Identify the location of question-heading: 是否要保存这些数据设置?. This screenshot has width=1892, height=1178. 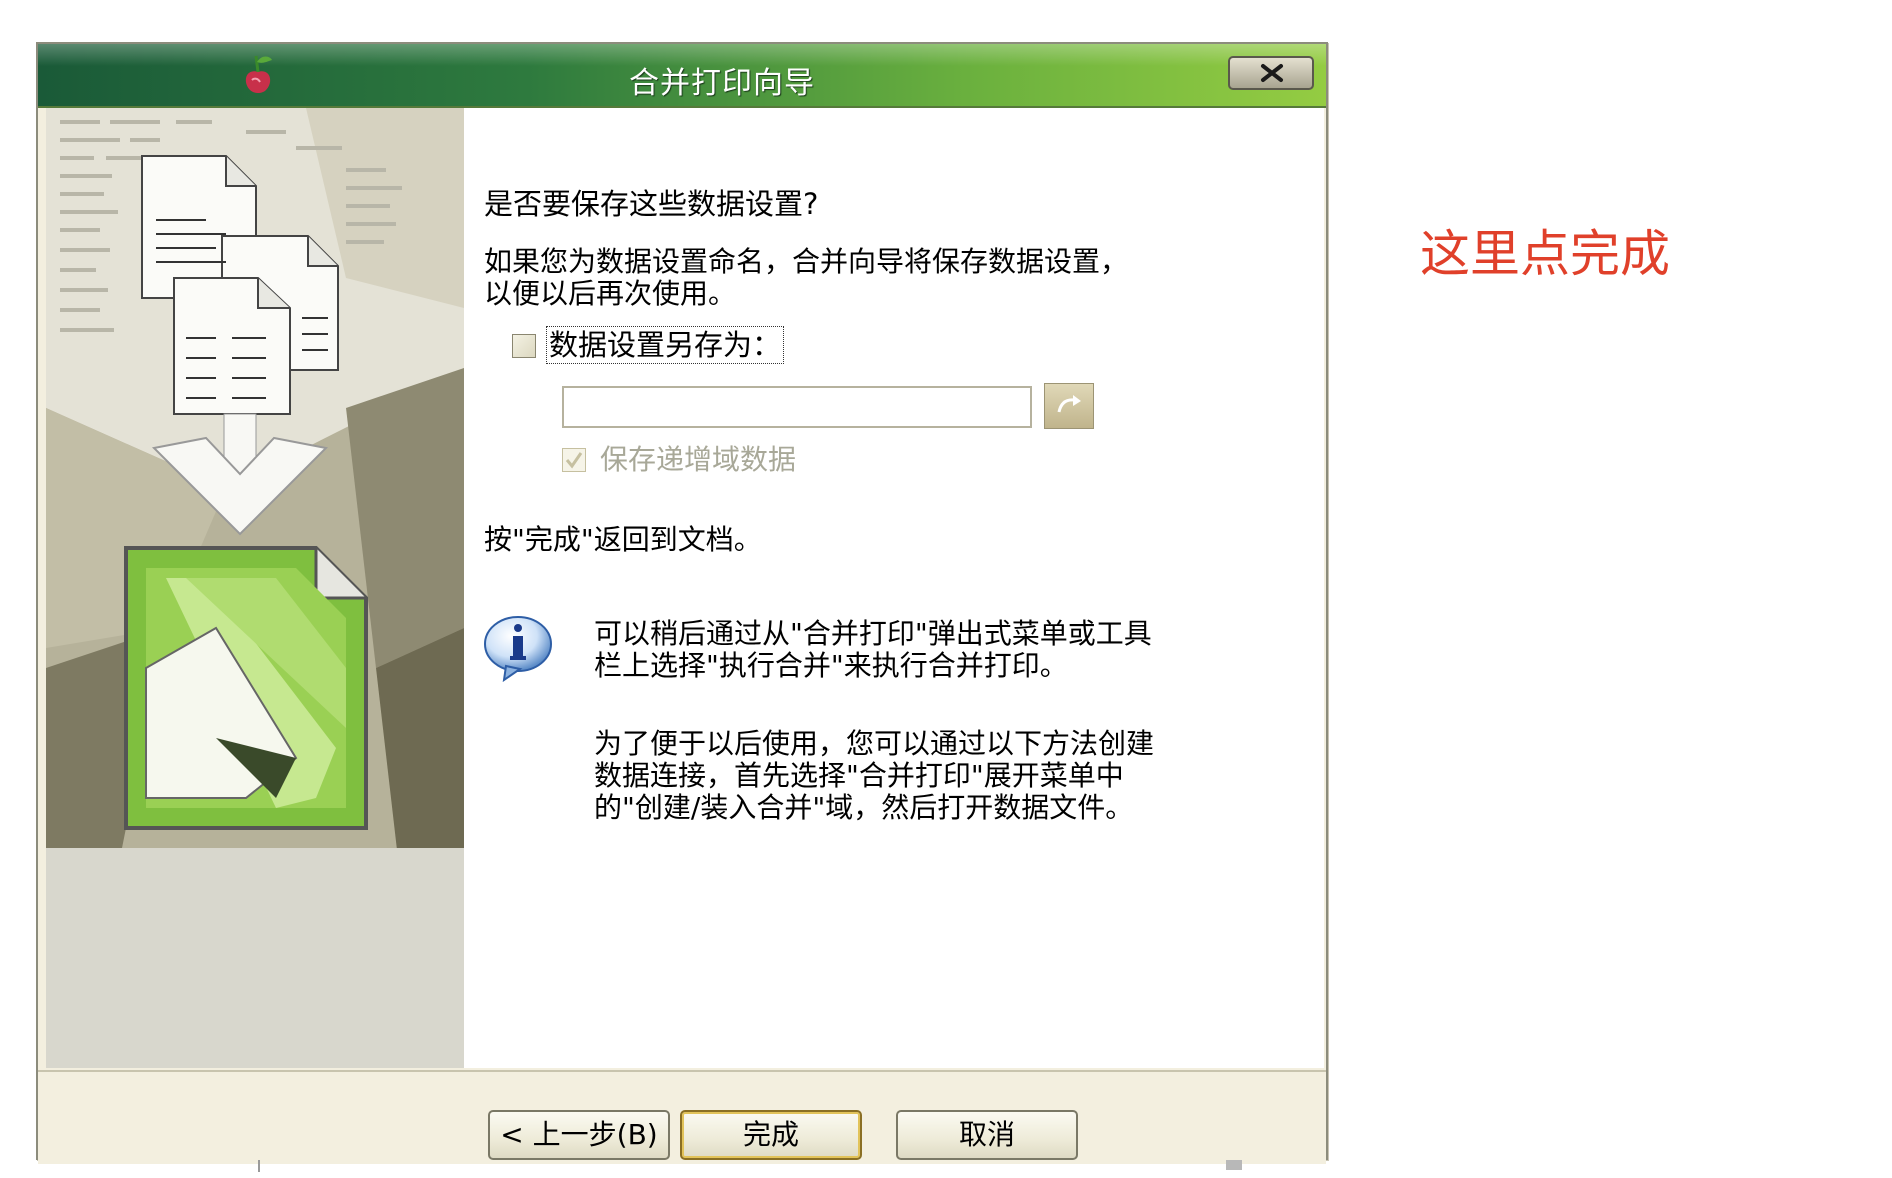
(651, 204).